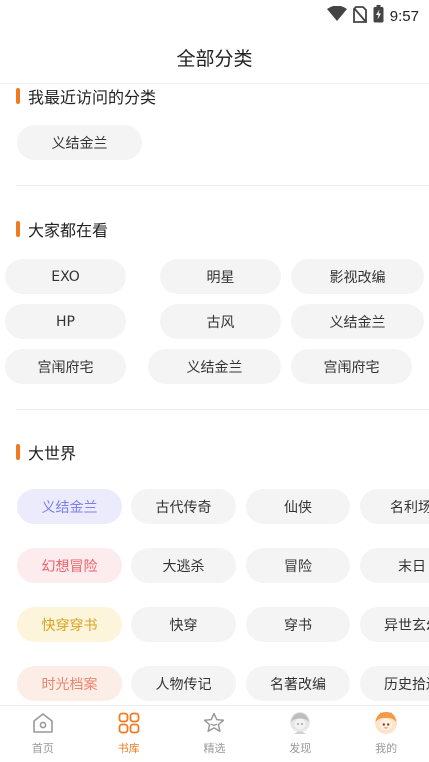 Image resolution: width=429 pixels, height=762 pixels. What do you see at coordinates (69, 683) in the screenshot?
I see `world-tag-chip: 时光档案` at bounding box center [69, 683].